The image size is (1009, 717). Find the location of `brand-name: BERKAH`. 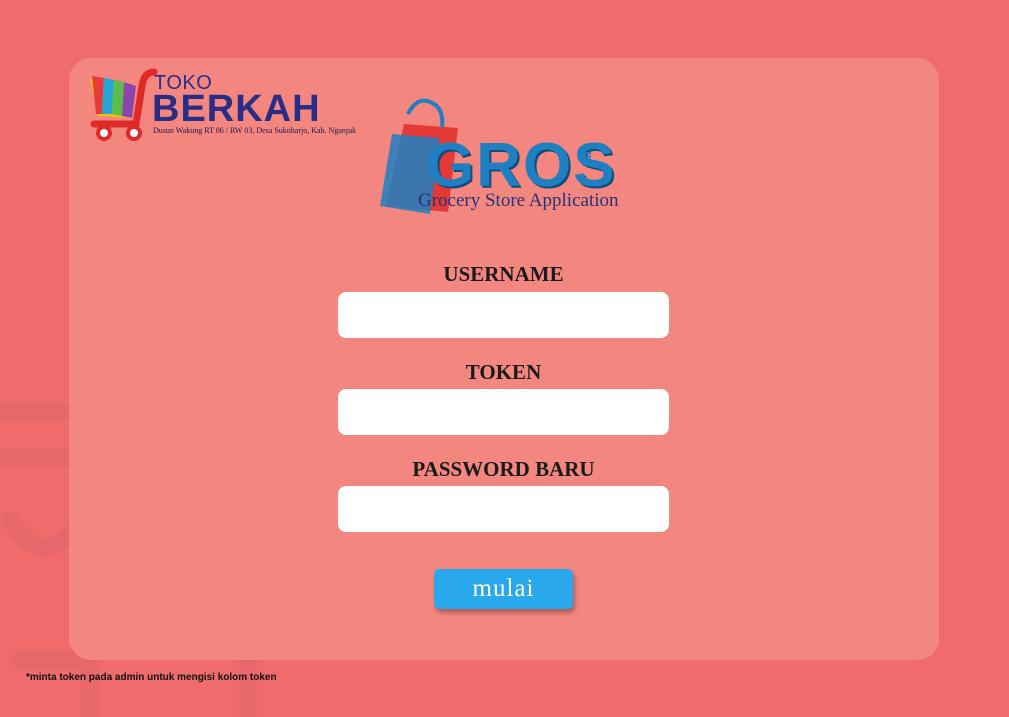

brand-name: BERKAH is located at coordinates (236, 109).